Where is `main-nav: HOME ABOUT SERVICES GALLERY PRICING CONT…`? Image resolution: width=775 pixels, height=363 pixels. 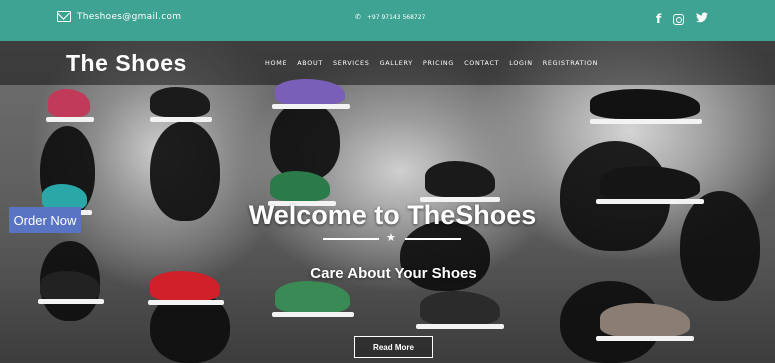 main-nav: HOME ABOUT SERVICES GALLERY PRICING CONT… is located at coordinates (431, 63).